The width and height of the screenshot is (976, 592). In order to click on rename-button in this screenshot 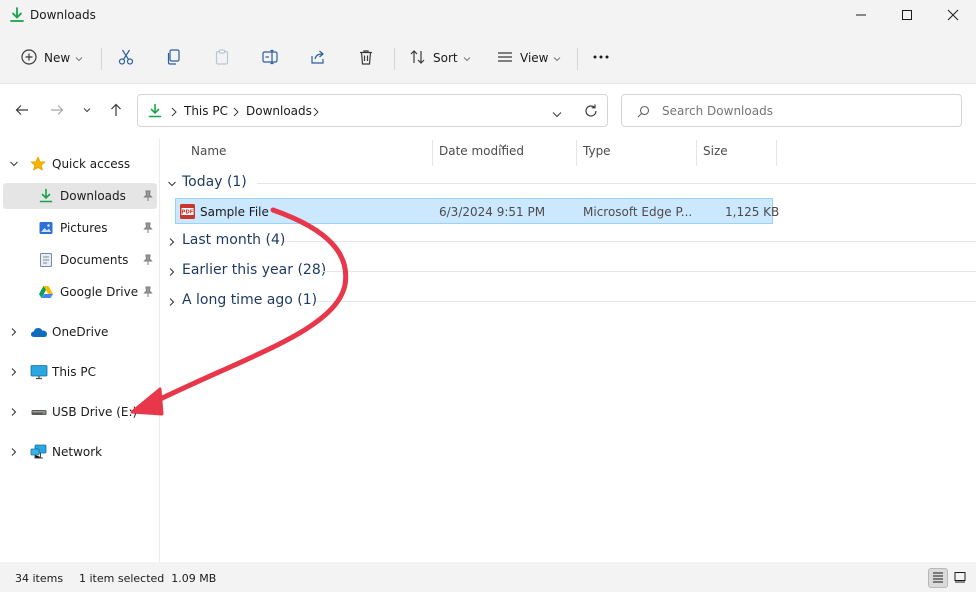, I will do `click(270, 58)`.